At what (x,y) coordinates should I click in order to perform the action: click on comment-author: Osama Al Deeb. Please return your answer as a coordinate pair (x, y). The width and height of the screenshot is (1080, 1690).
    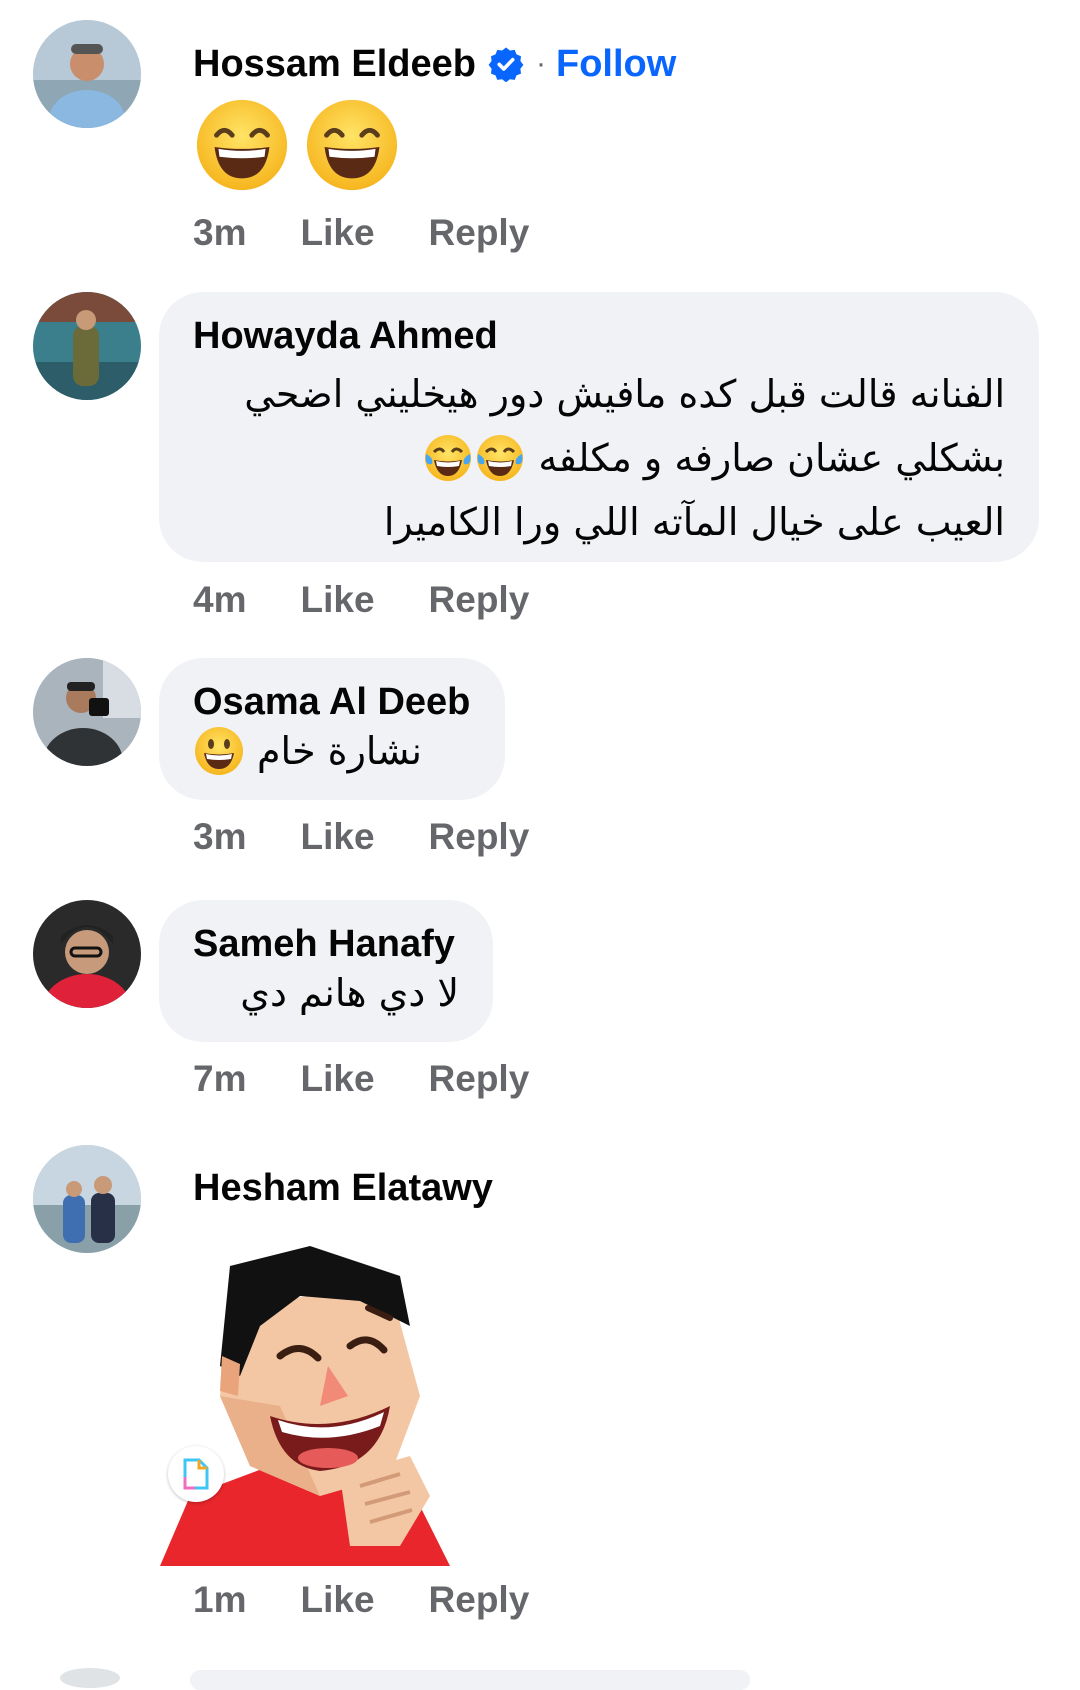
    Looking at the image, I should click on (332, 702).